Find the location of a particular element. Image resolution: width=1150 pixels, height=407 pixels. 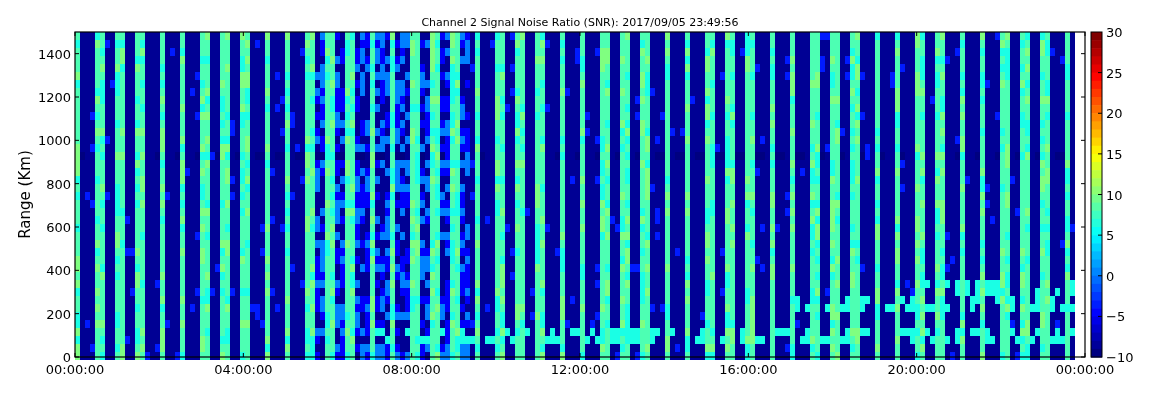

tick-label: 1000 is located at coordinates (54, 141).